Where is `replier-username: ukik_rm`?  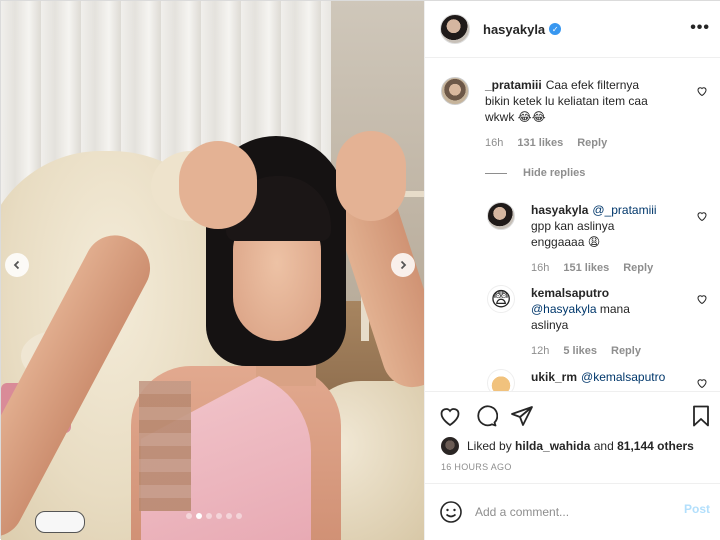 replier-username: ukik_rm is located at coordinates (554, 377).